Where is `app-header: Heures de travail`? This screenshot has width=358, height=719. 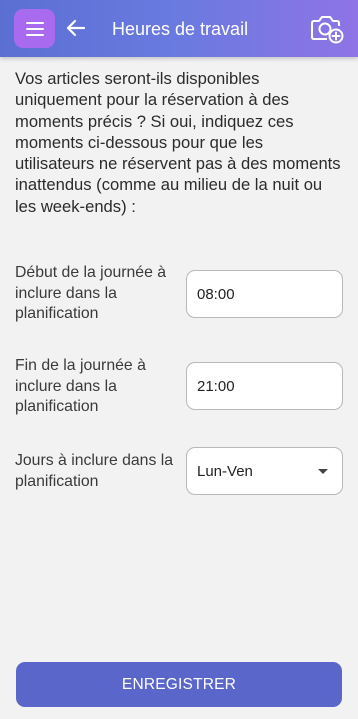
app-header: Heures de travail is located at coordinates (179, 28).